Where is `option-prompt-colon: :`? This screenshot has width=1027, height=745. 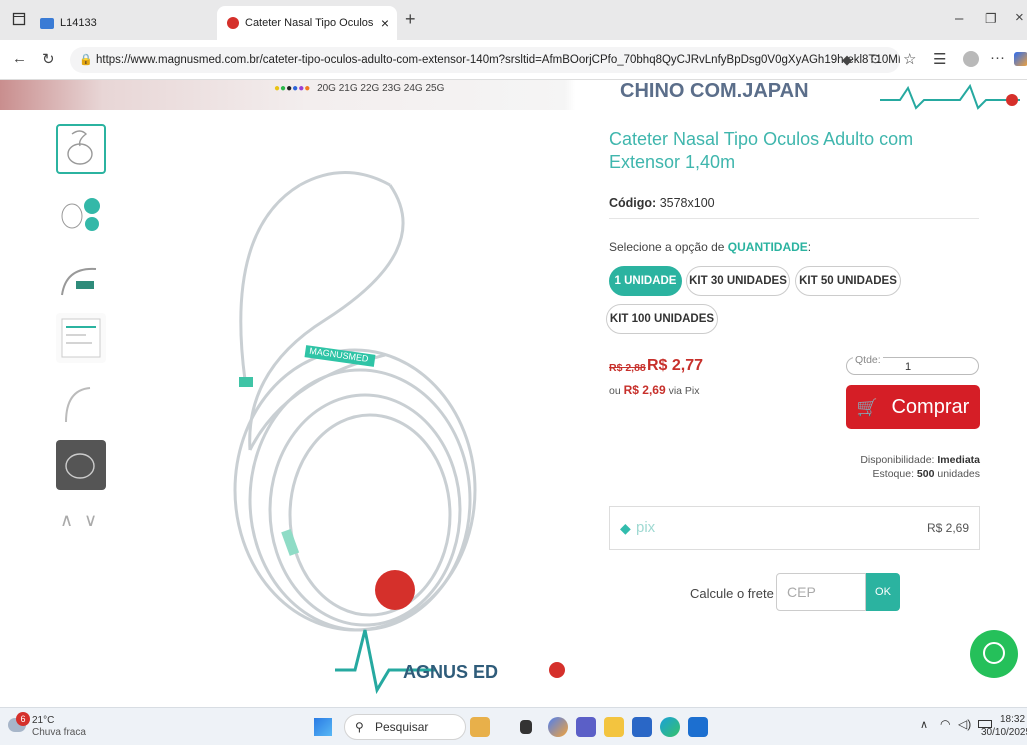
option-prompt-colon: : is located at coordinates (809, 247).